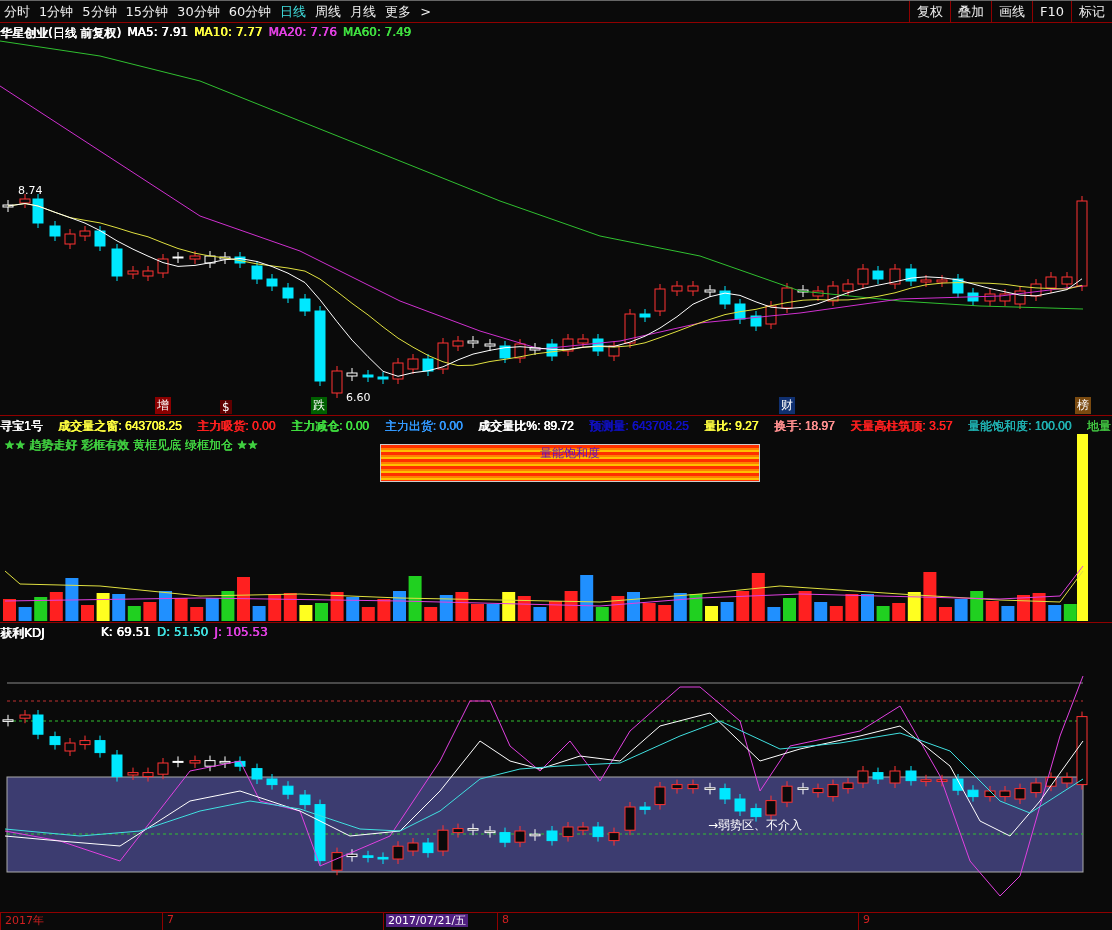 The image size is (1112, 930). What do you see at coordinates (731, 426) in the screenshot?
I see `indicator-reading: 量比: 9.27` at bounding box center [731, 426].